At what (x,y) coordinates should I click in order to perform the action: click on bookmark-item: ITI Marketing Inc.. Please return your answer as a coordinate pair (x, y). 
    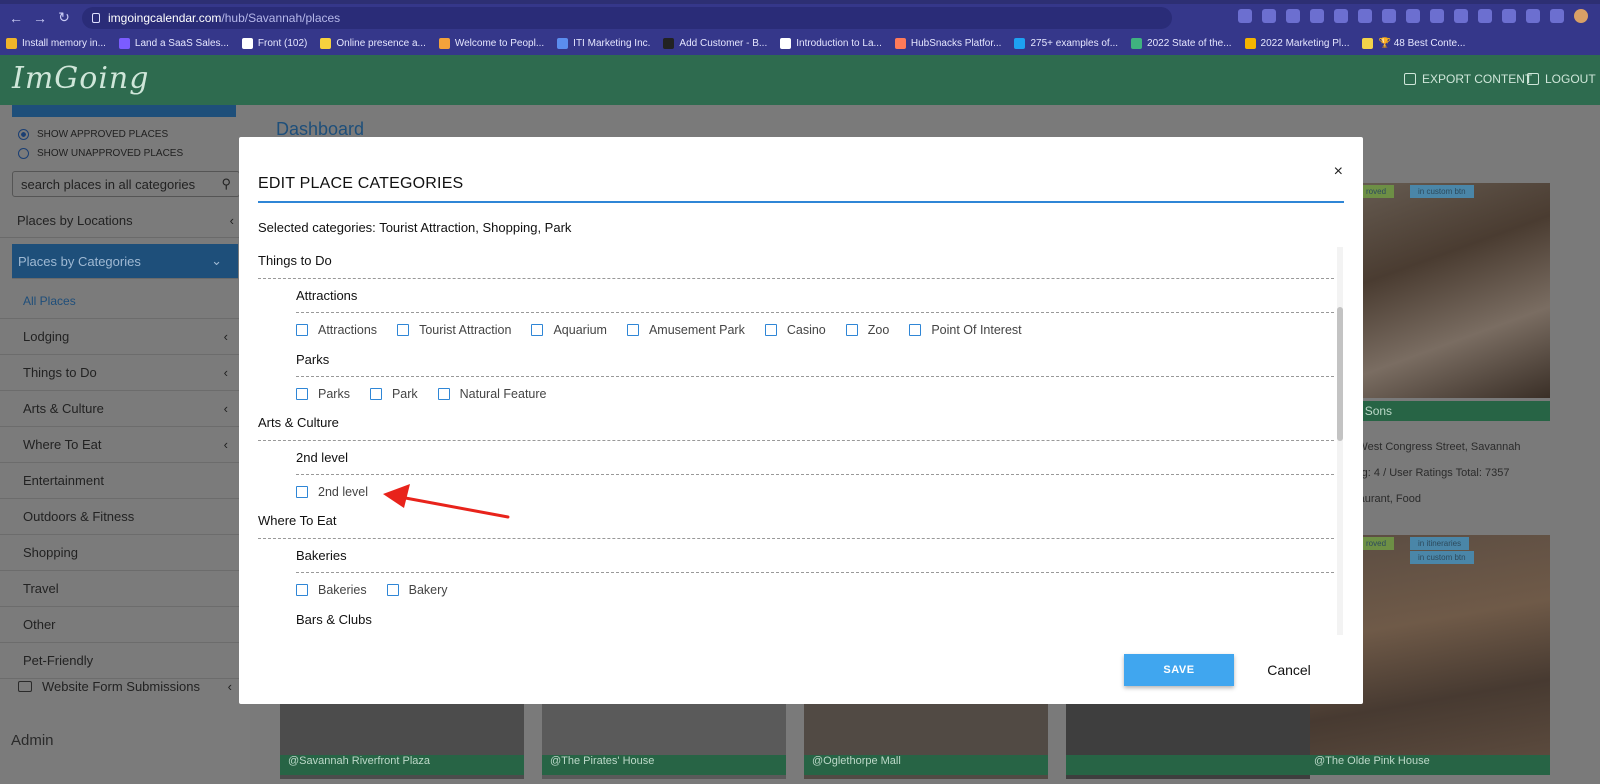
    Looking at the image, I should click on (603, 43).